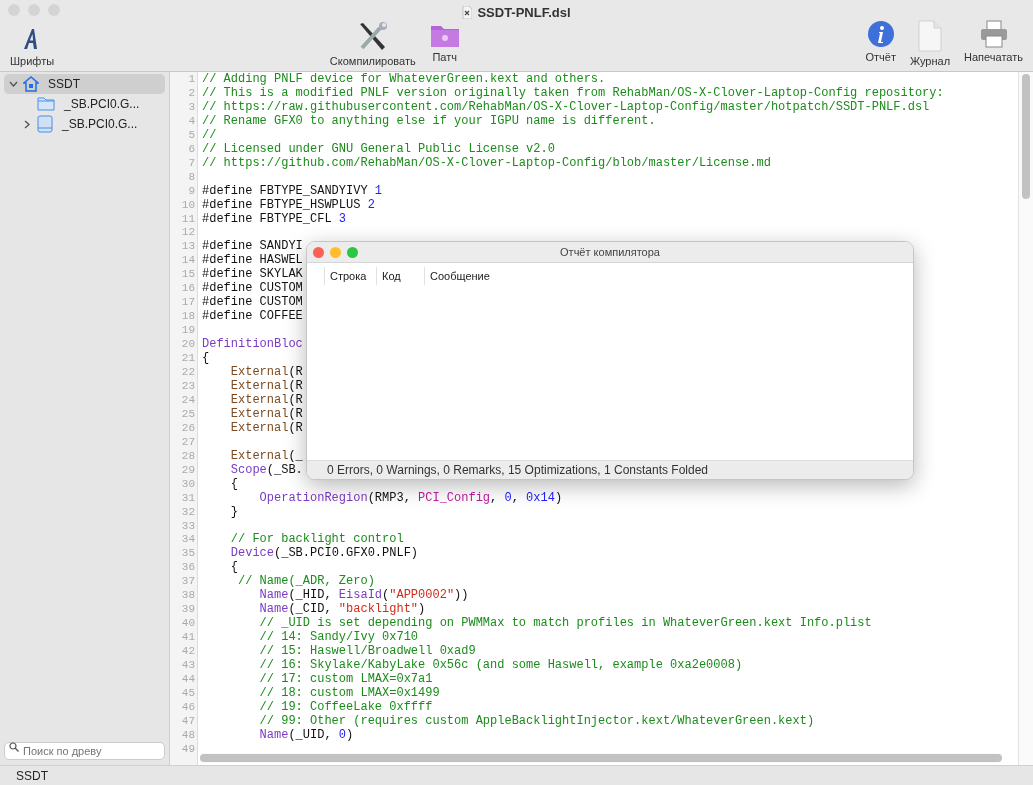 The height and width of the screenshot is (785, 1033). What do you see at coordinates (187, 497) in the screenshot?
I see `line-number: 31` at bounding box center [187, 497].